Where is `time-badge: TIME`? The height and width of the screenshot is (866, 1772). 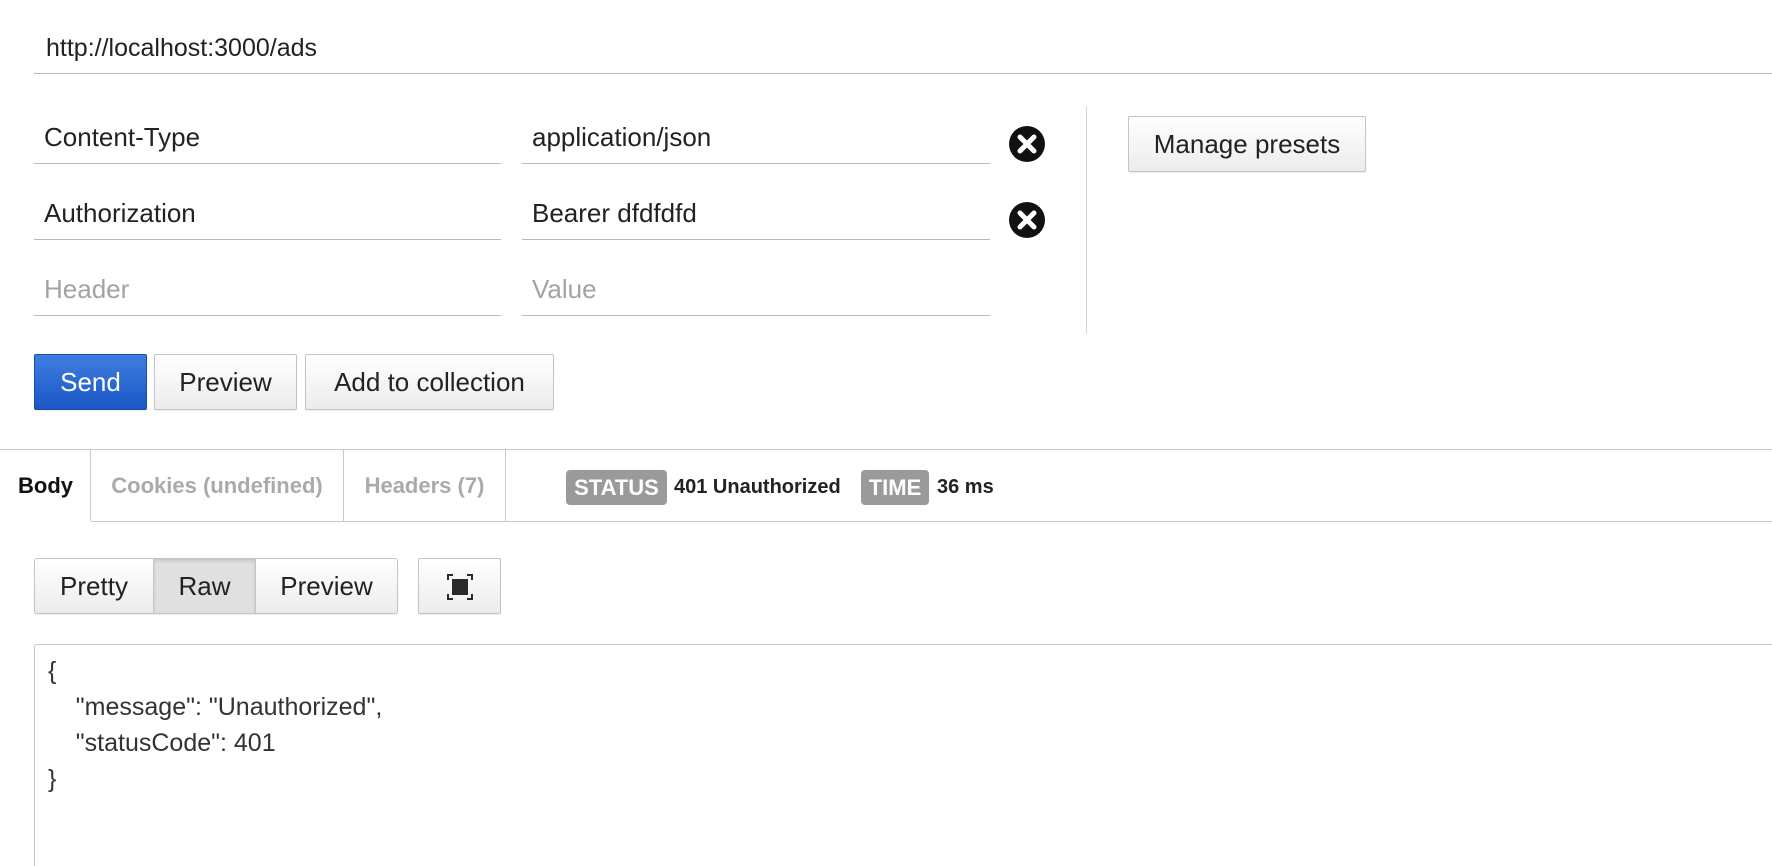
time-badge: TIME is located at coordinates (895, 487).